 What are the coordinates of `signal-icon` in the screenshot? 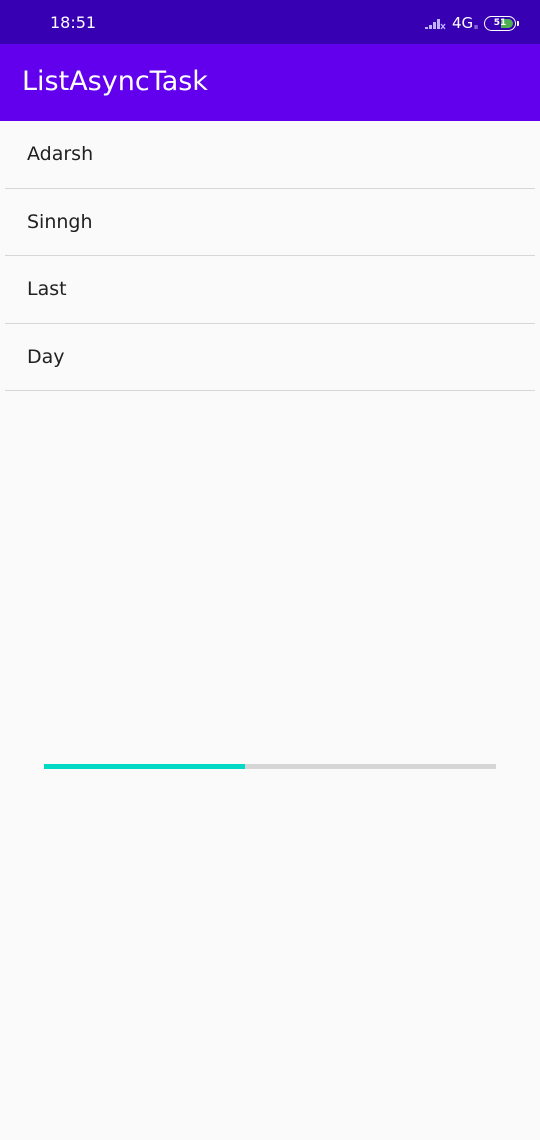 It's located at (435, 24).